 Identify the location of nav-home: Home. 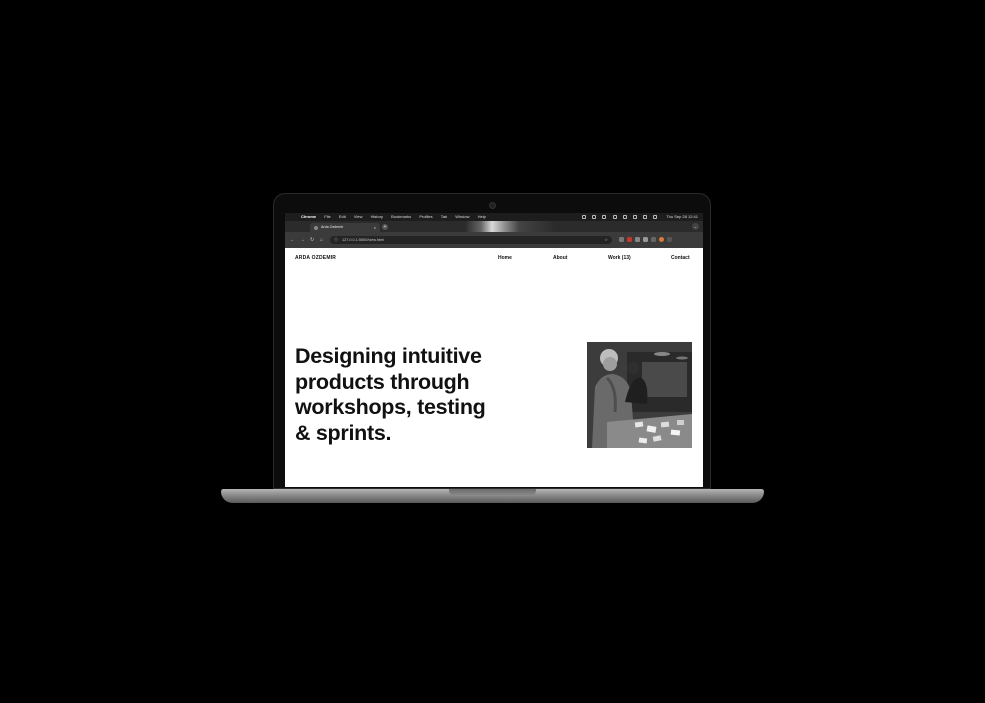
(505, 258).